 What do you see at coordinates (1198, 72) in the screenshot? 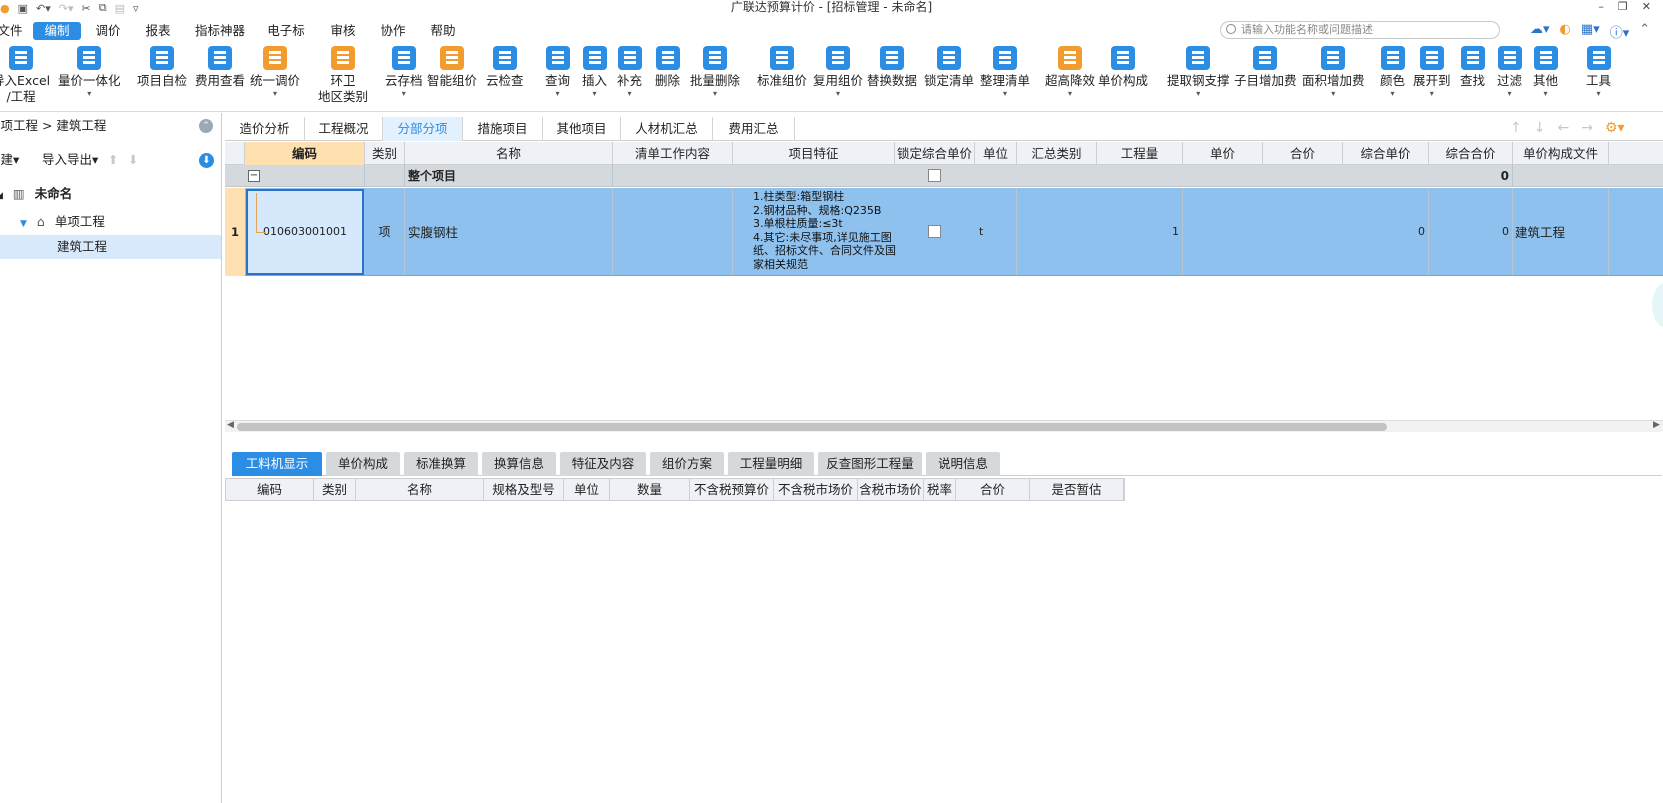
I see `extract-steel-support-button: 提取钢支撑 ▾` at bounding box center [1198, 72].